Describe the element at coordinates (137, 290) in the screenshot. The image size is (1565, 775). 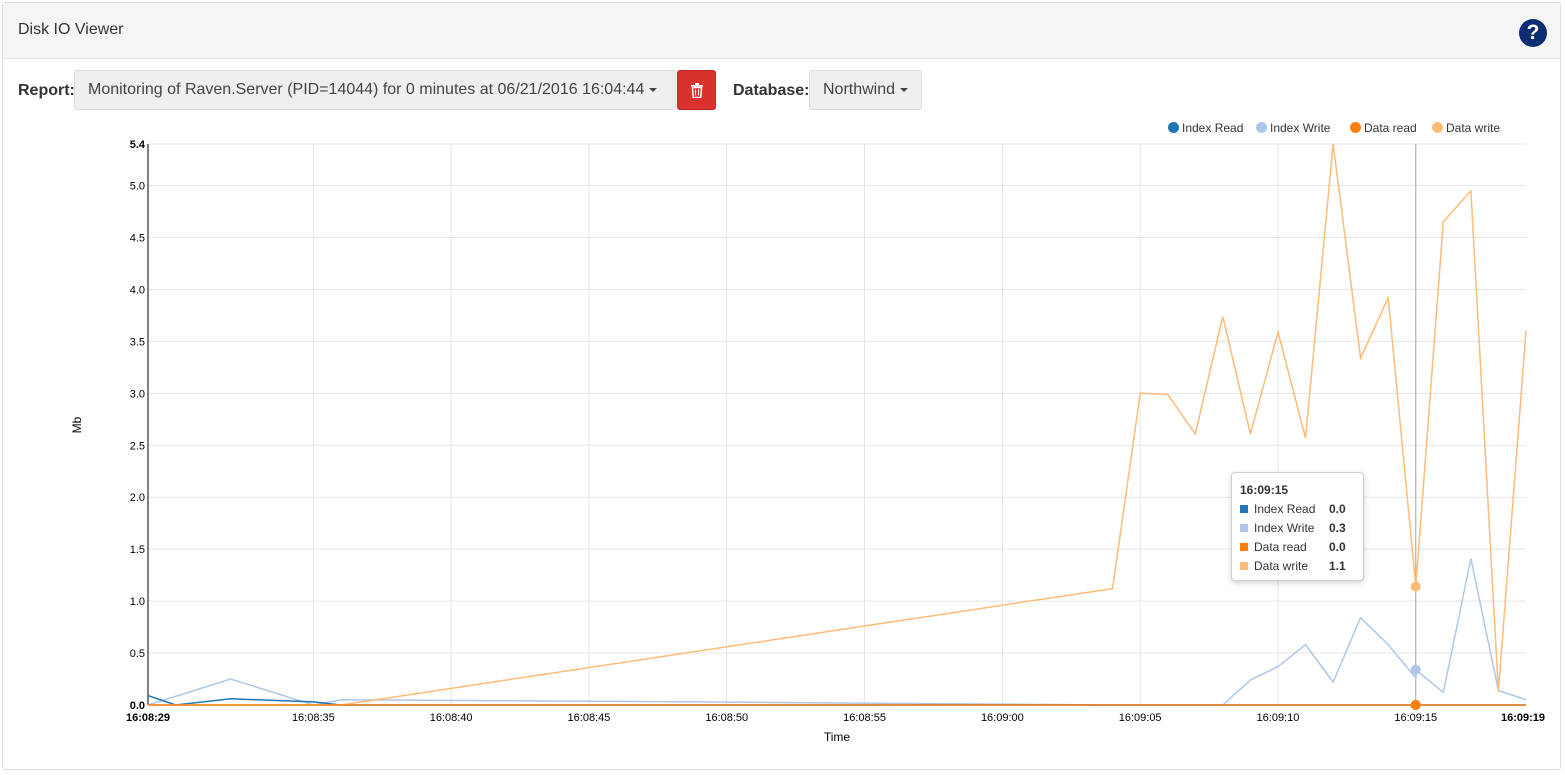
I see `y-tick-label: 4.0` at that location.